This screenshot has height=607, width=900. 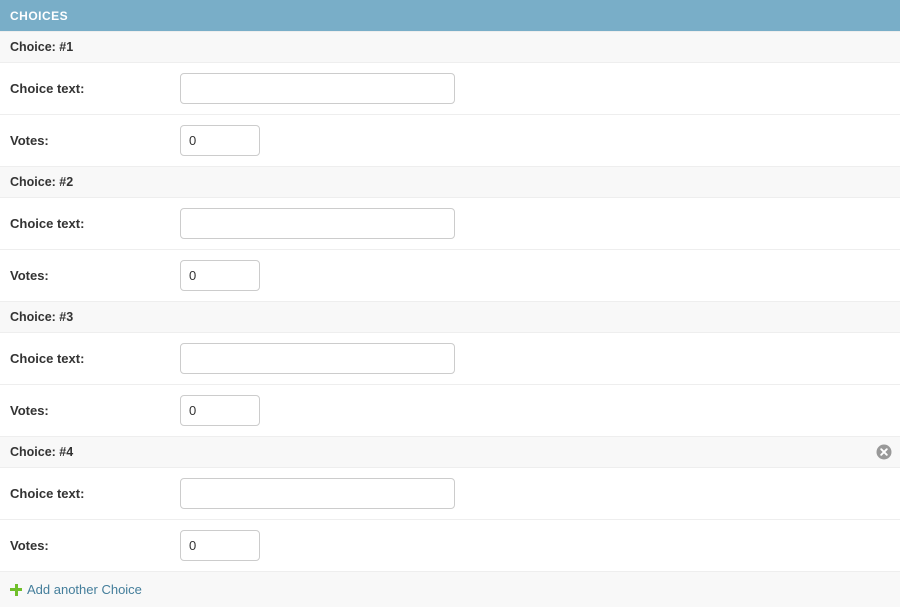 I want to click on form-row-votes-1: Votes:, so click(x=450, y=140).